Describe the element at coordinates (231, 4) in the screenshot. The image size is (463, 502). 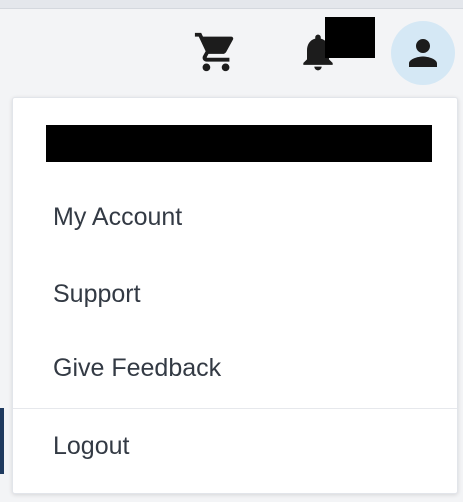
I see `window-top-edge` at that location.